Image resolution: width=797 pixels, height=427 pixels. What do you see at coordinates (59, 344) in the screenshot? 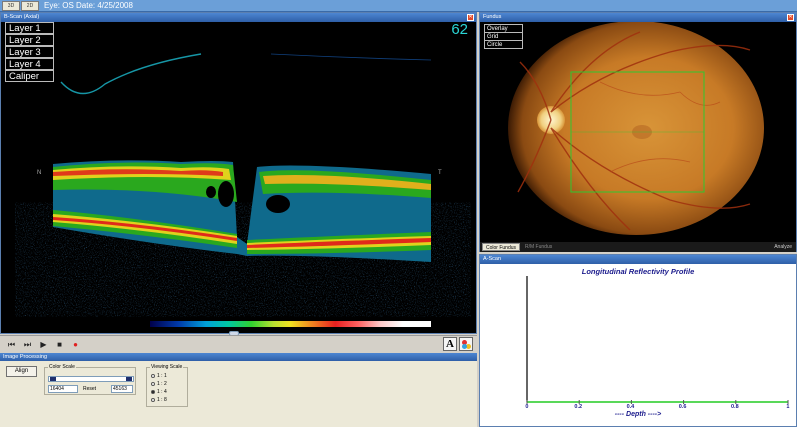
I see `stop-icon: ■` at bounding box center [59, 344].